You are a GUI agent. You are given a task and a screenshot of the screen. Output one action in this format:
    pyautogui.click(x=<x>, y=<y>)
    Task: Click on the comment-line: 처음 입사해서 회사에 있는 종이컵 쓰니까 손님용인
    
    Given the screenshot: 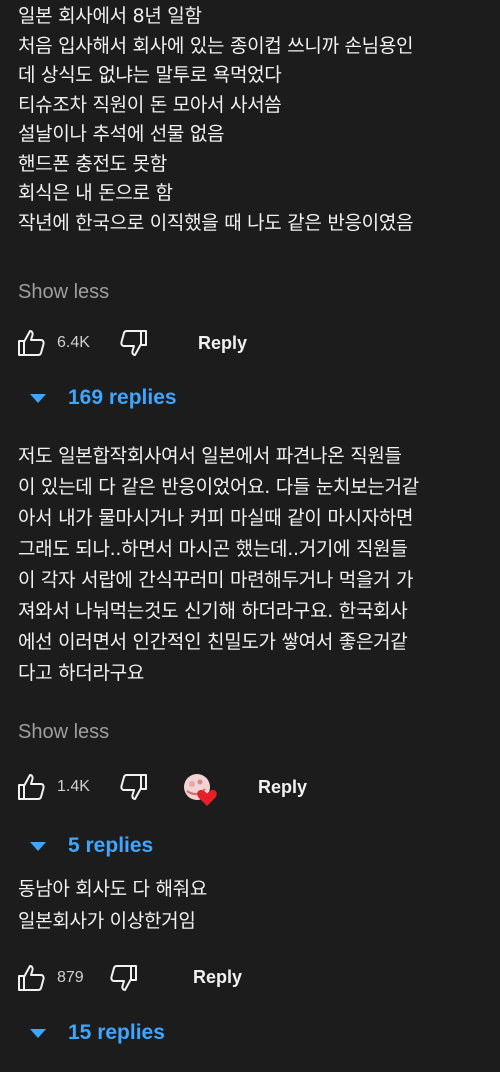 What is the action you would take?
    pyautogui.click(x=216, y=45)
    